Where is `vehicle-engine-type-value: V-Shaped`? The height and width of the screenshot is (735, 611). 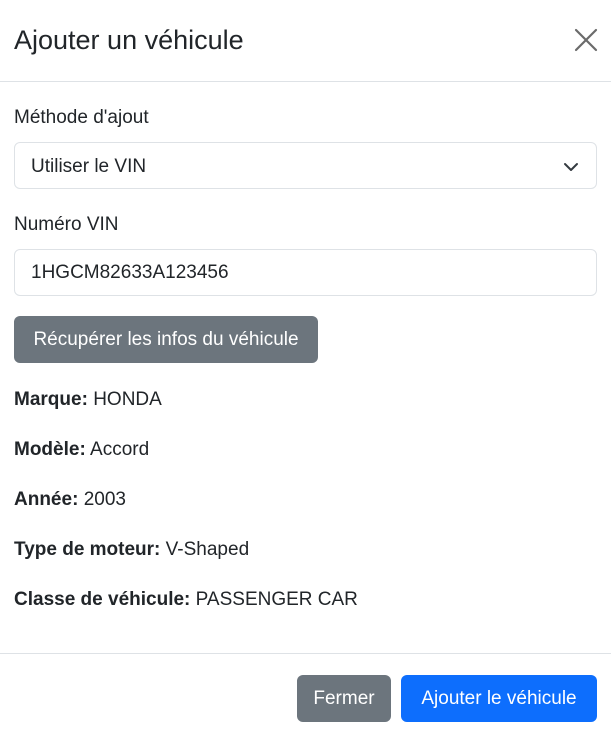 vehicle-engine-type-value: V-Shaped is located at coordinates (207, 549).